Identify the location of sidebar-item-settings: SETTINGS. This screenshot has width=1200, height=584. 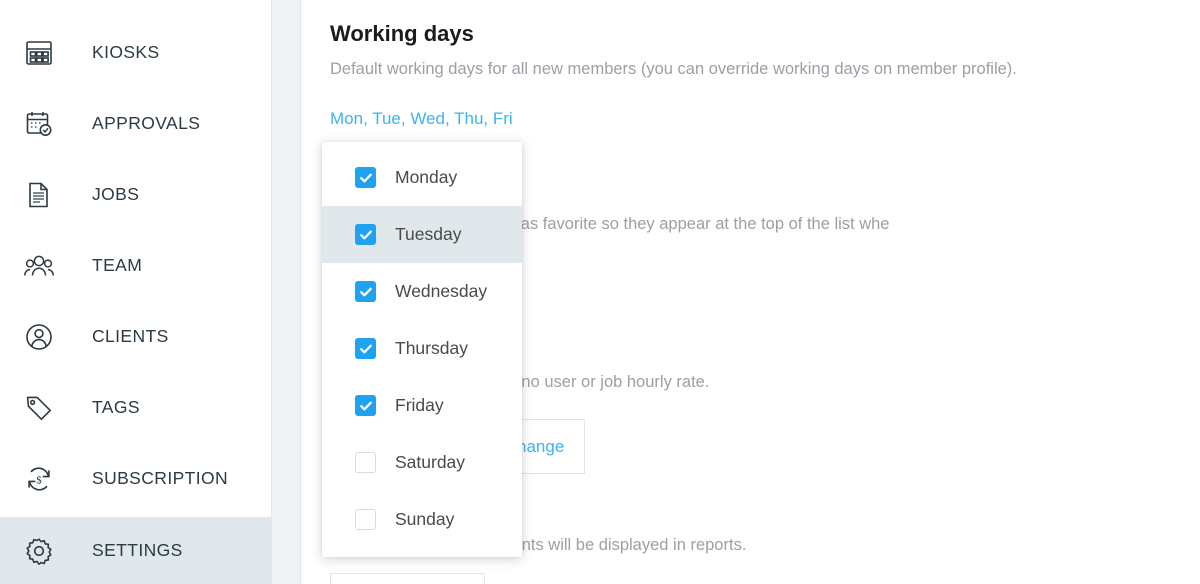
(136, 550).